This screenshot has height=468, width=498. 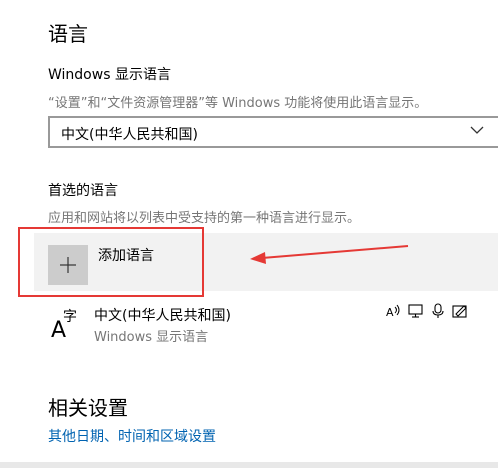 I want to click on related-settings-title: 相关设置, so click(x=88, y=408).